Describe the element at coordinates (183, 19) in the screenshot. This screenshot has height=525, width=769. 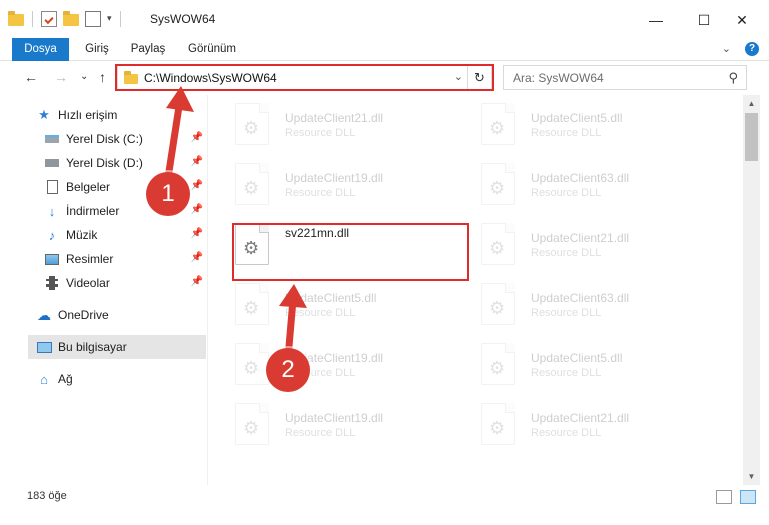
I see `window-title: SysWOW64` at that location.